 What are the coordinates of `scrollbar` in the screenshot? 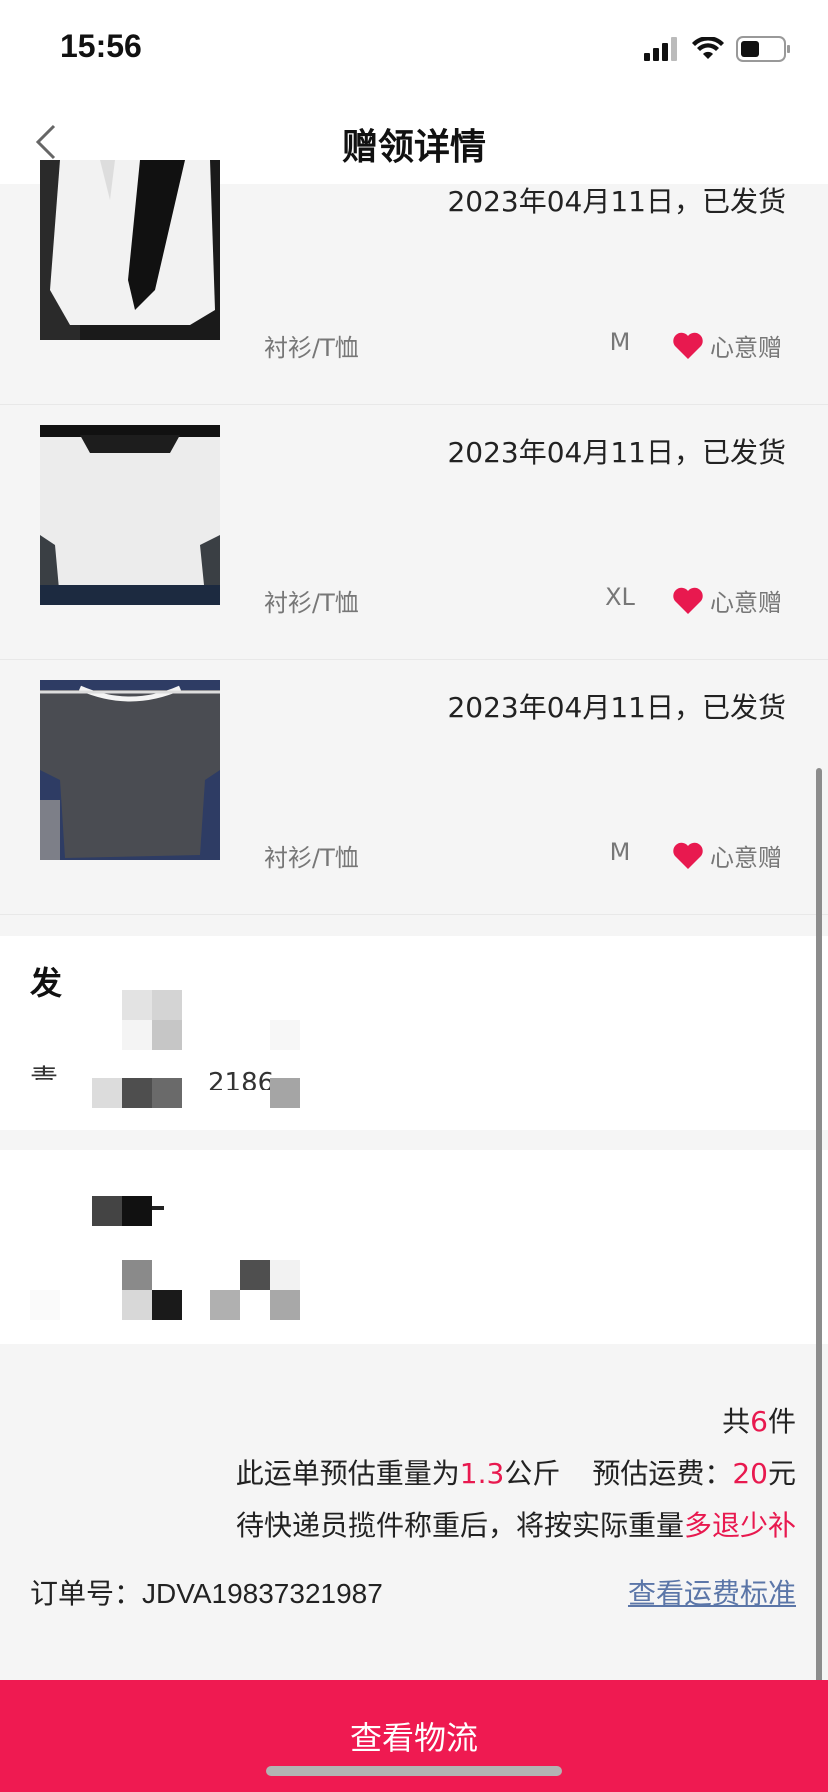 It's located at (819, 1242).